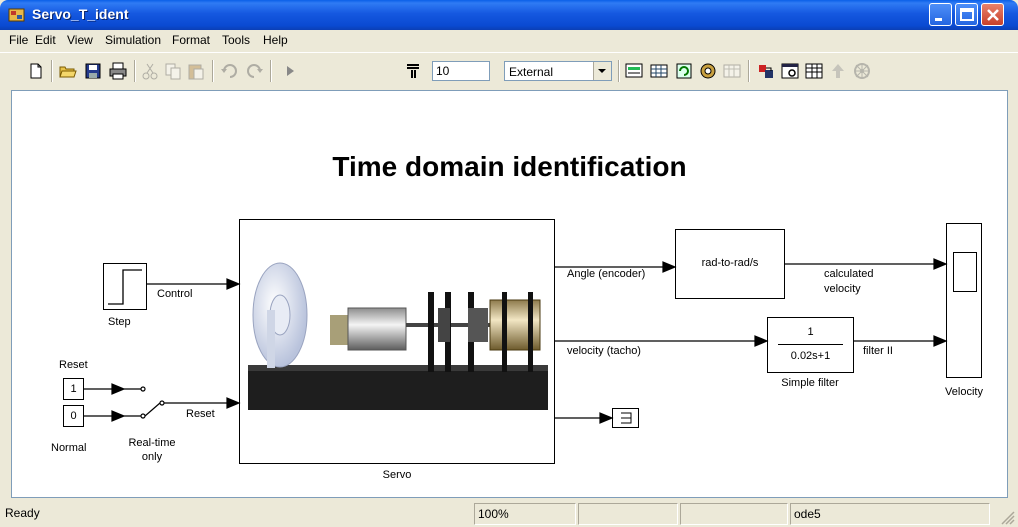 This screenshot has width=1018, height=527. Describe the element at coordinates (80, 40) in the screenshot. I see `menu-view: View` at that location.